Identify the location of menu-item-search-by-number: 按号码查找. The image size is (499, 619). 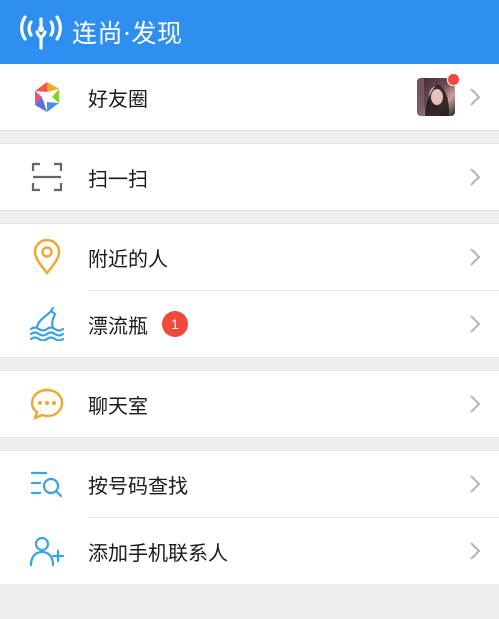
(249, 484).